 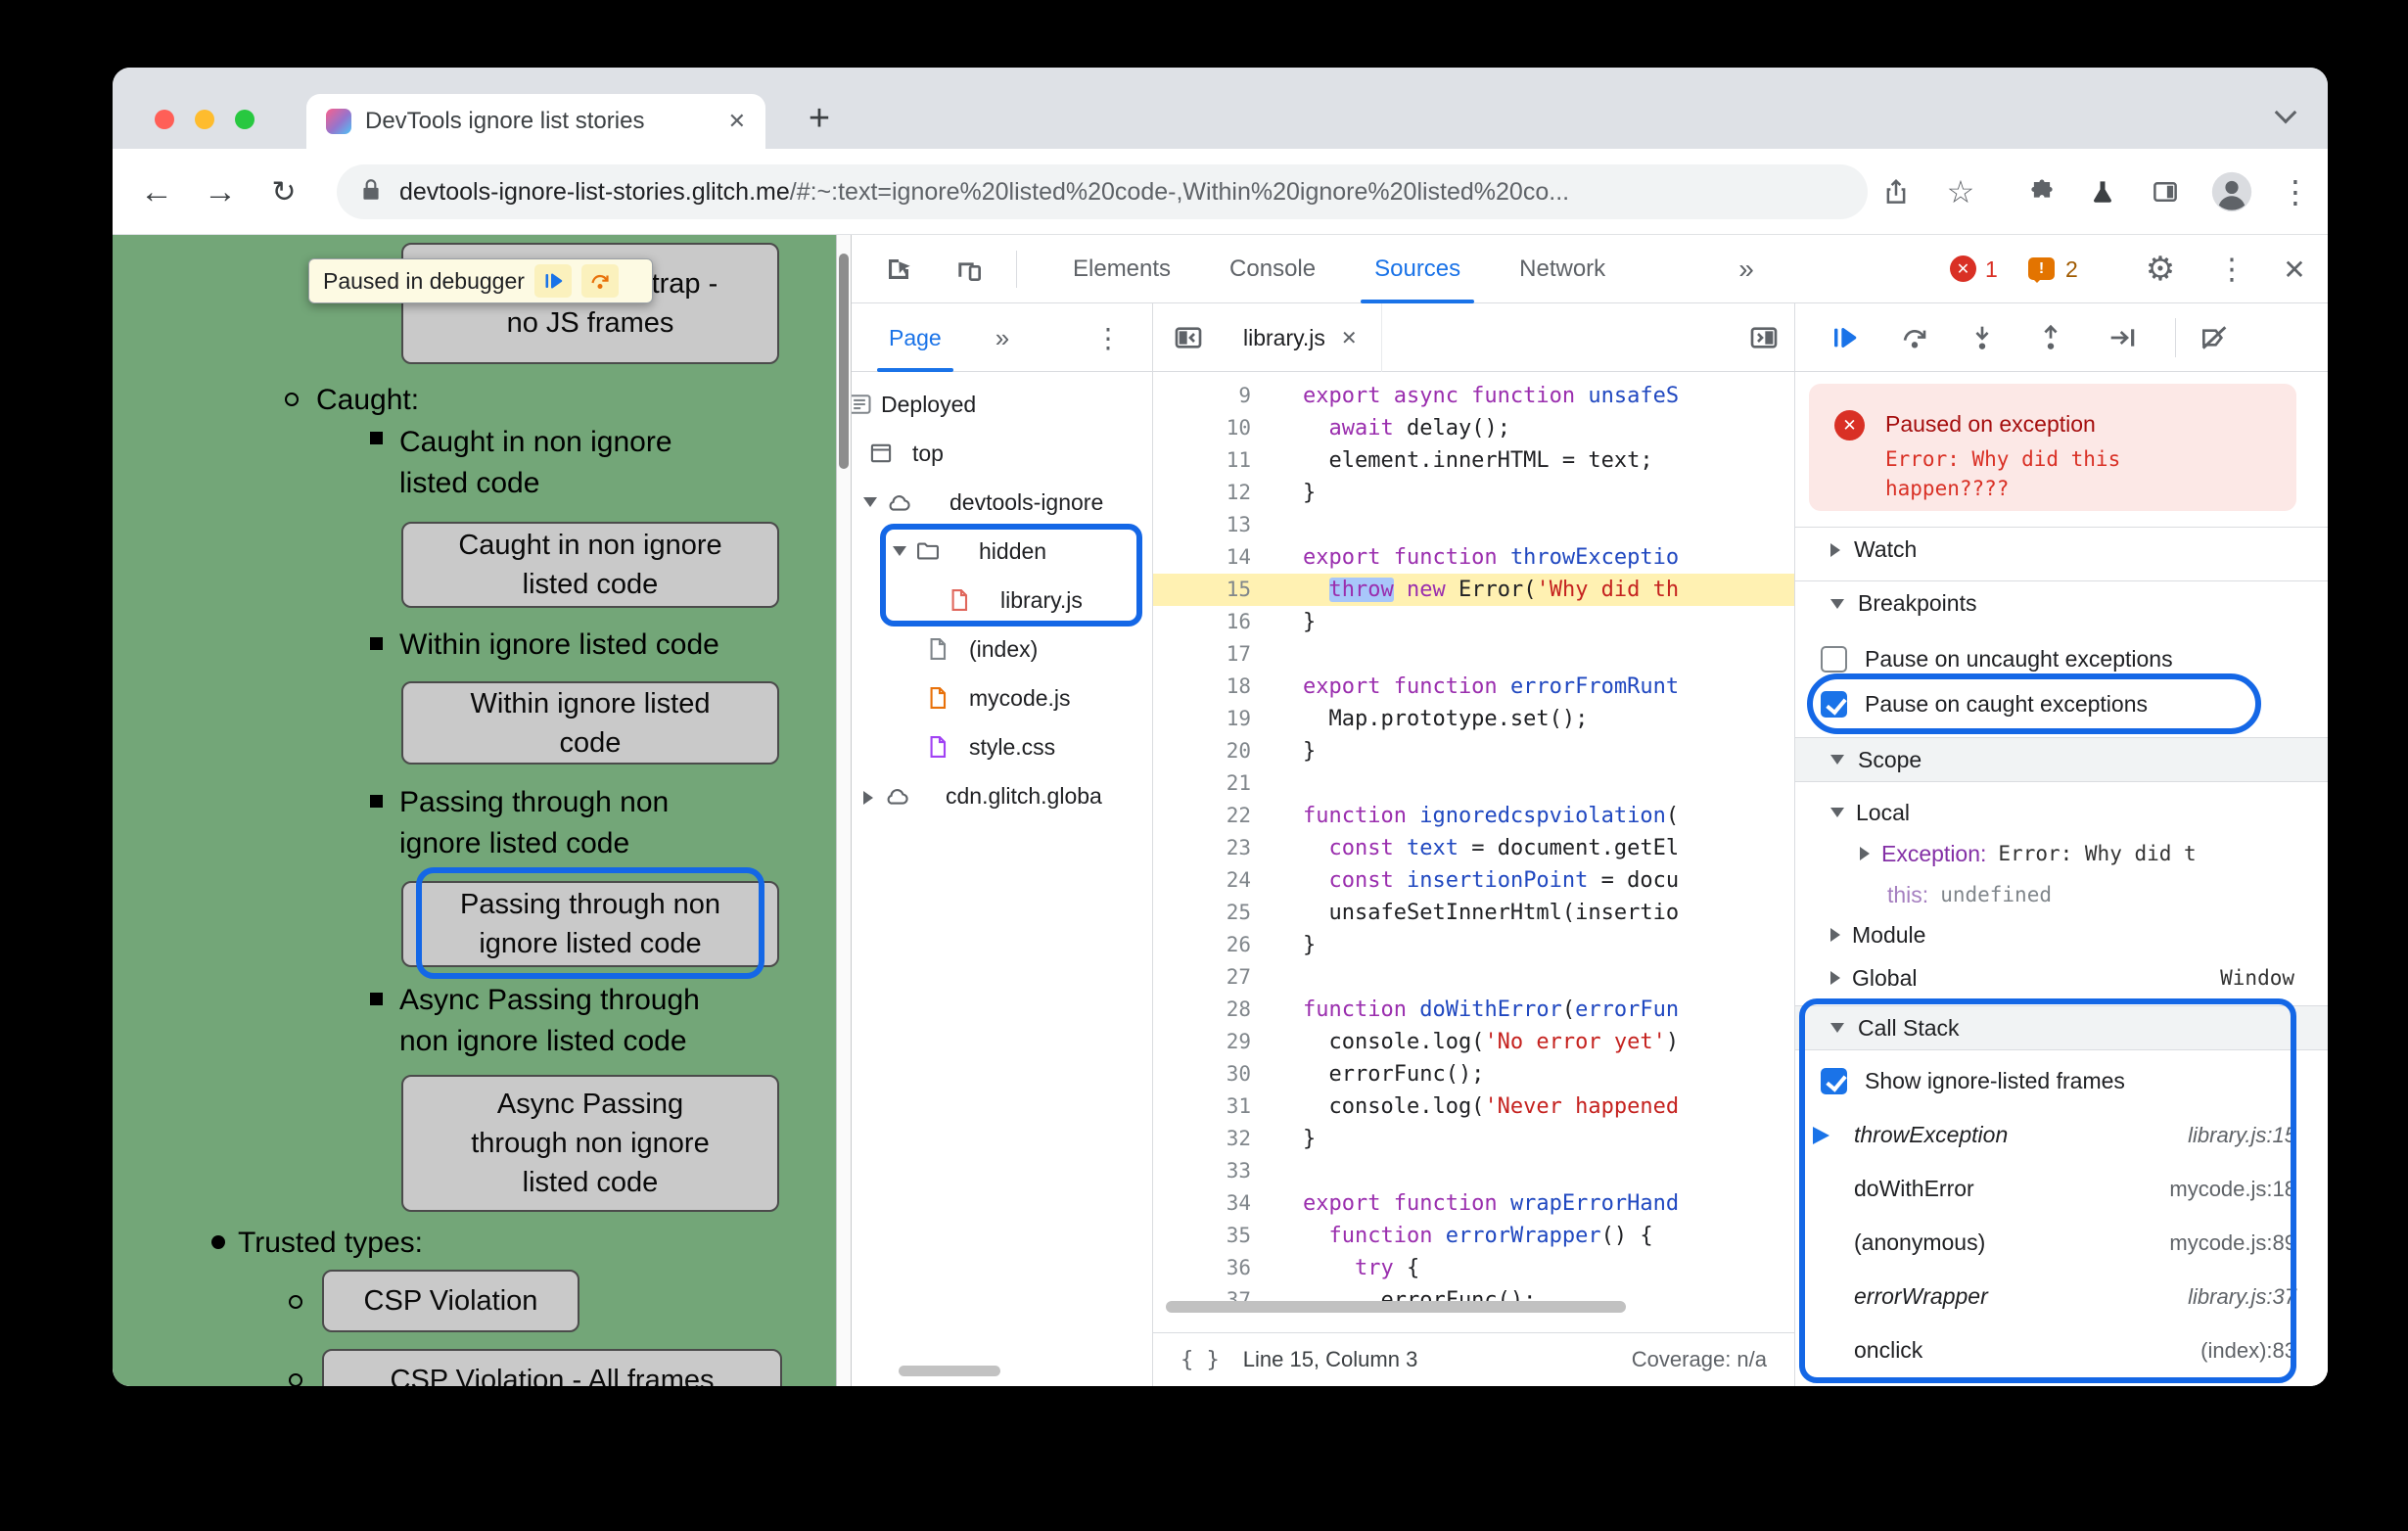 I want to click on code-line-15: 15 throw new Error('Why did th, so click(x=1473, y=590).